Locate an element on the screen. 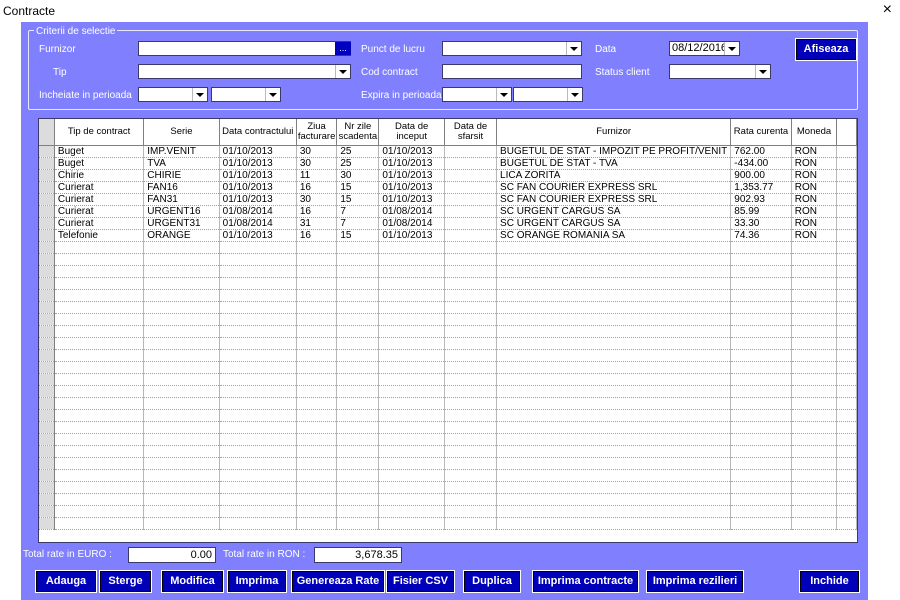  incheiate-from-select is located at coordinates (173, 94).